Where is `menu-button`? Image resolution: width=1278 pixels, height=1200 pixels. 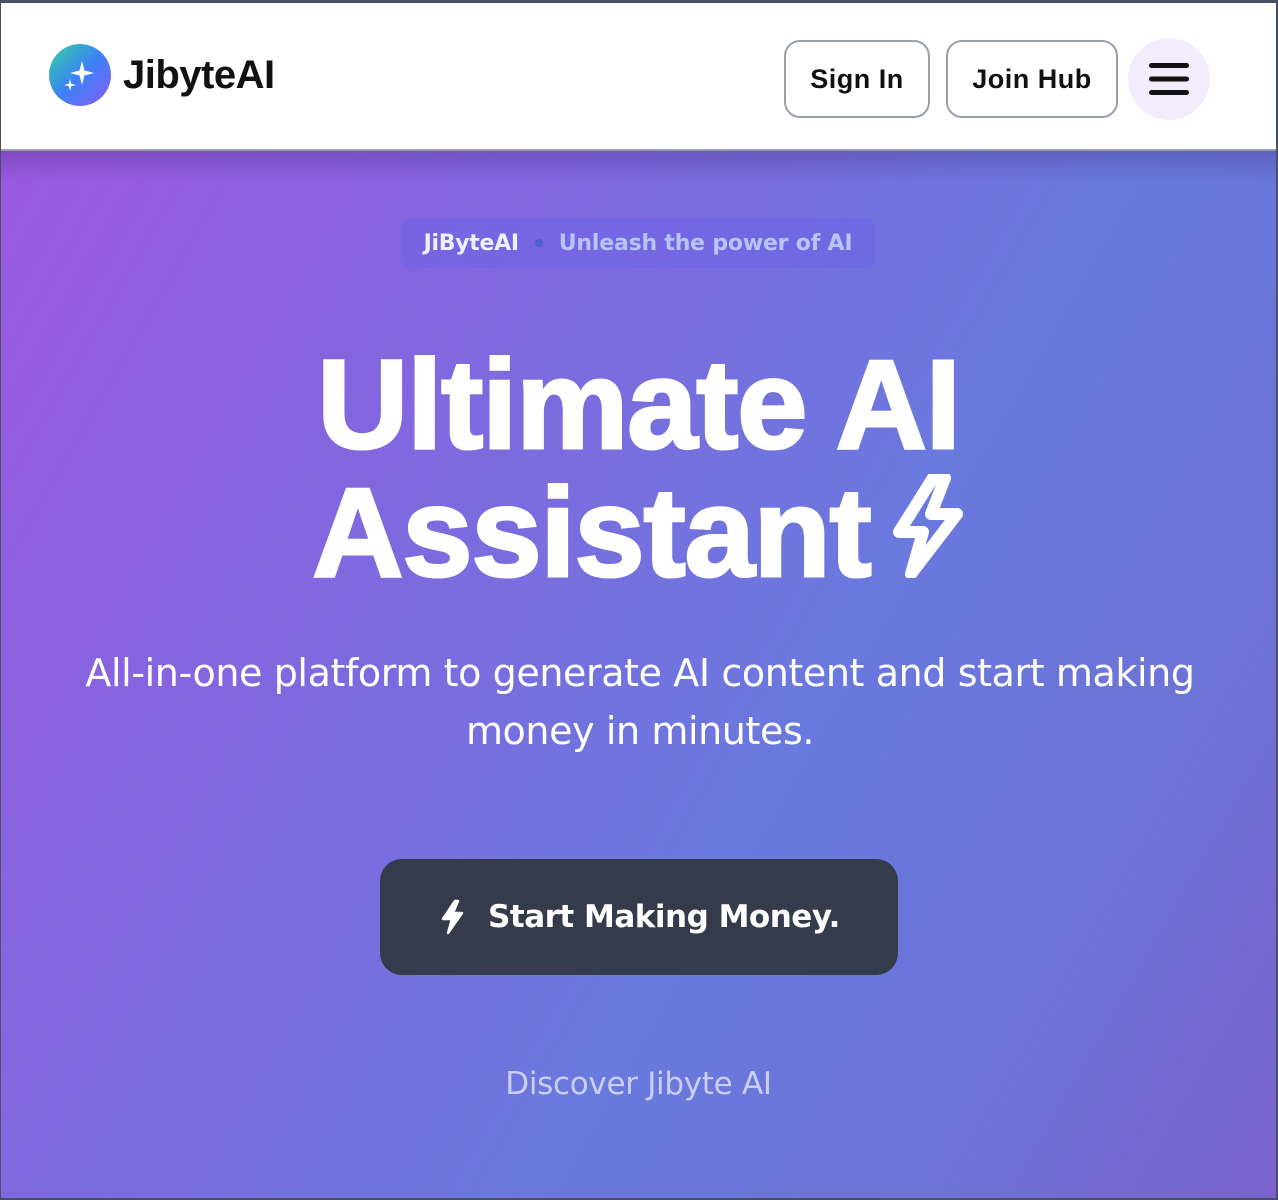
menu-button is located at coordinates (1169, 79).